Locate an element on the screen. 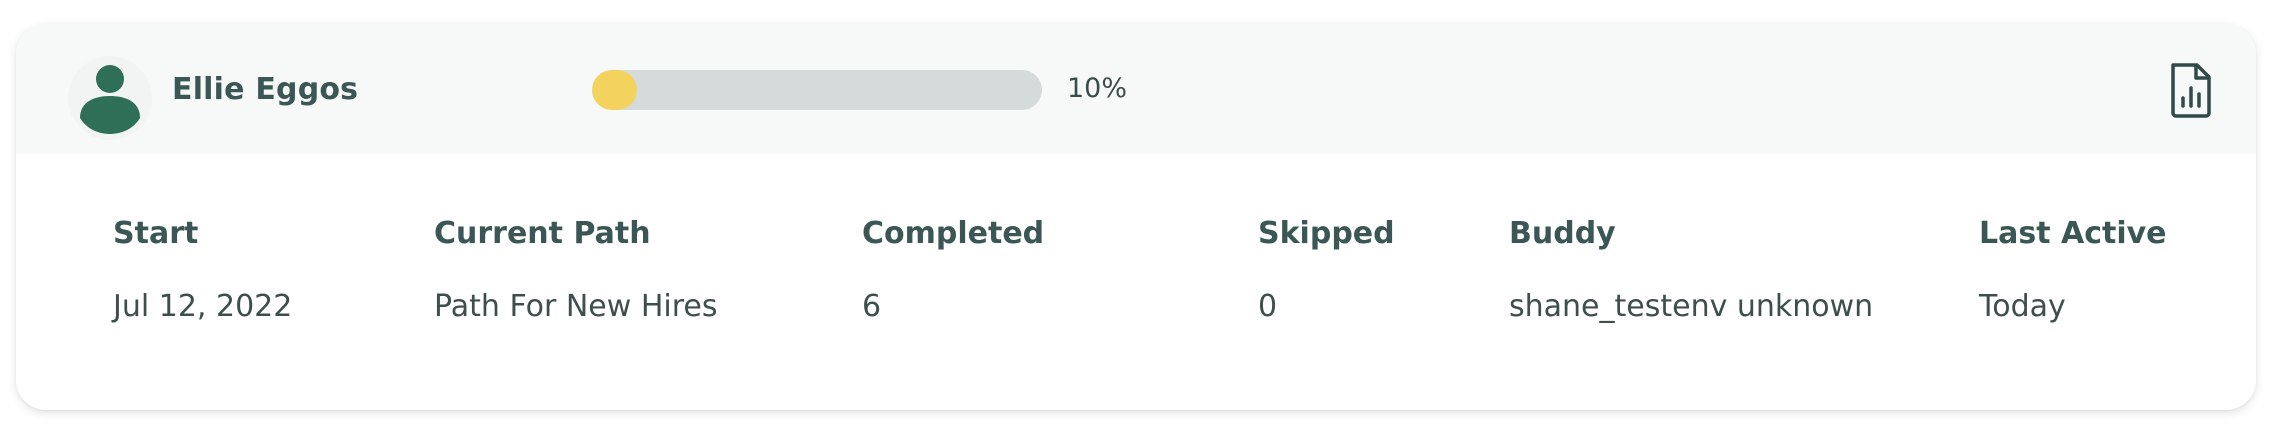 The width and height of the screenshot is (2276, 428). user-avatar-icon is located at coordinates (110, 99).